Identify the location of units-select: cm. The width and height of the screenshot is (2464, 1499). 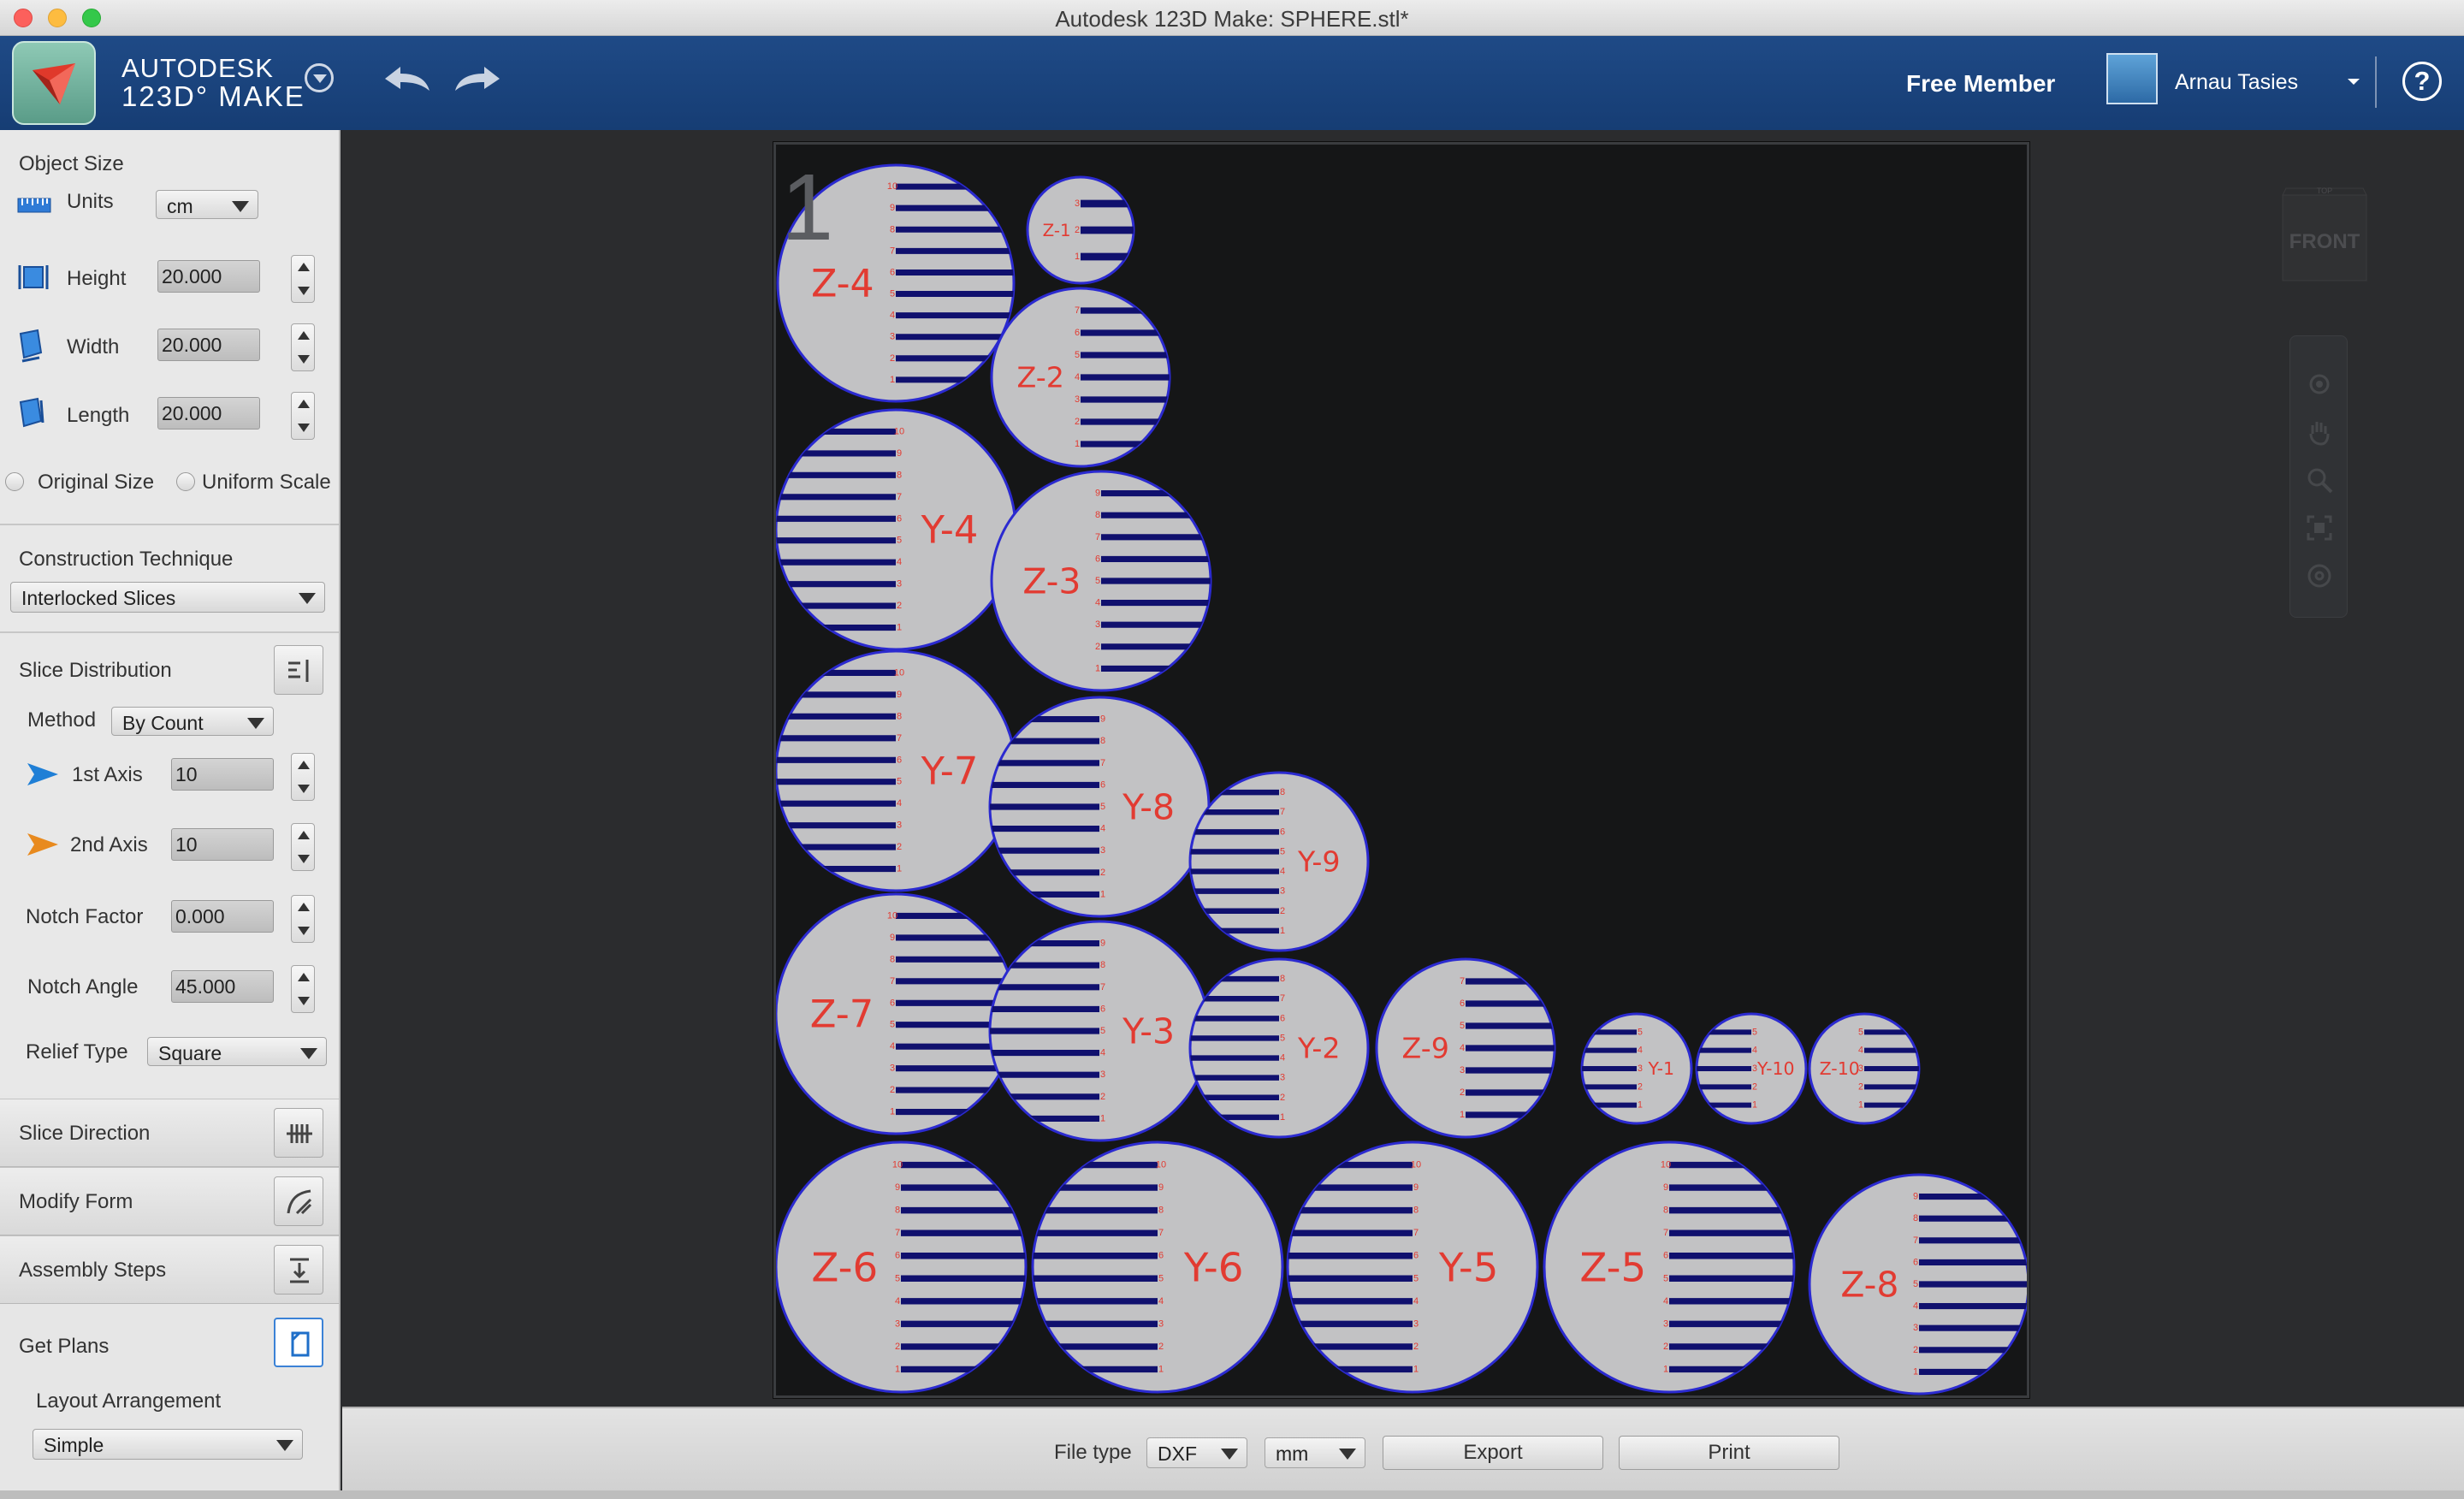
(207, 204).